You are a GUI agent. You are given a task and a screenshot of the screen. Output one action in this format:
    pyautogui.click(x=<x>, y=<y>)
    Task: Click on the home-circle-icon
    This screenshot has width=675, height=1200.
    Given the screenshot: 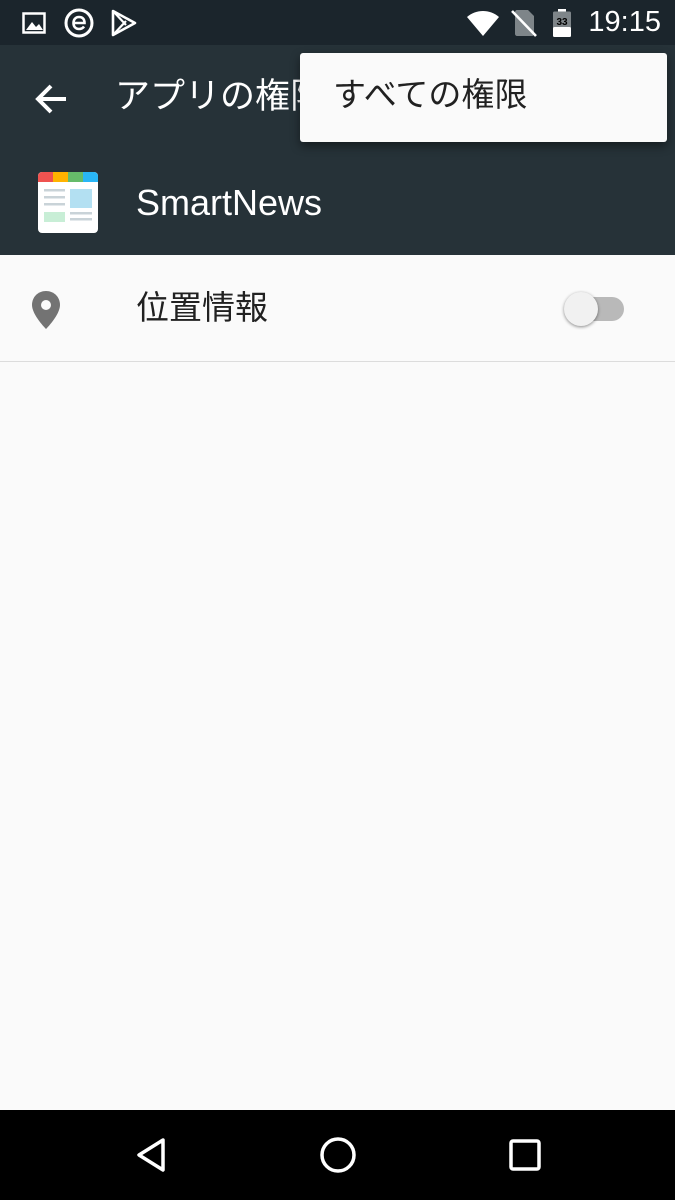 What is the action you would take?
    pyautogui.click(x=338, y=1155)
    